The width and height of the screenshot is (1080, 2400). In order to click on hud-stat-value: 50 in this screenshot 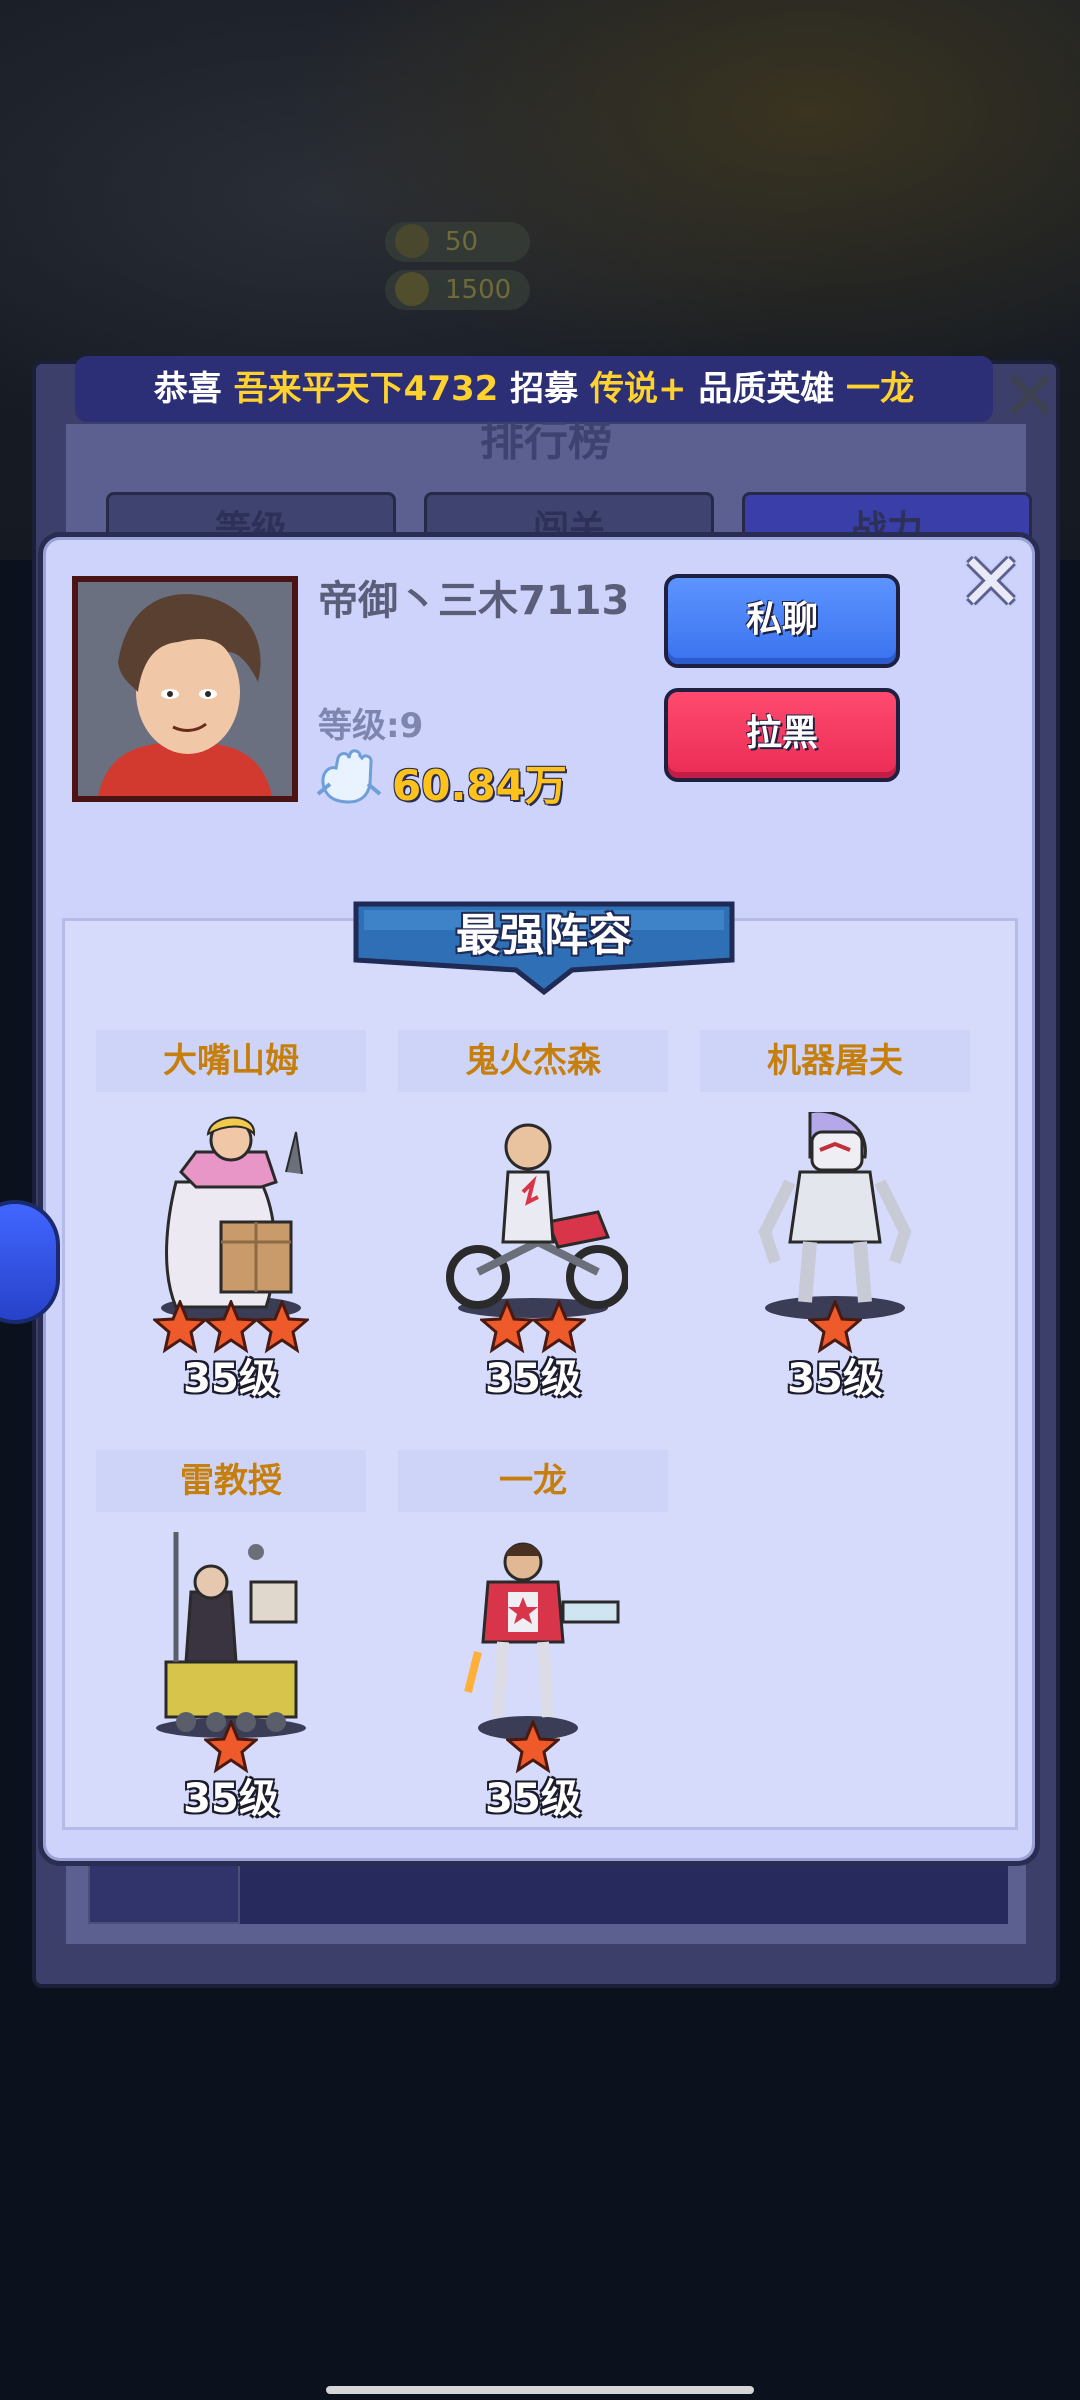, I will do `click(462, 242)`.